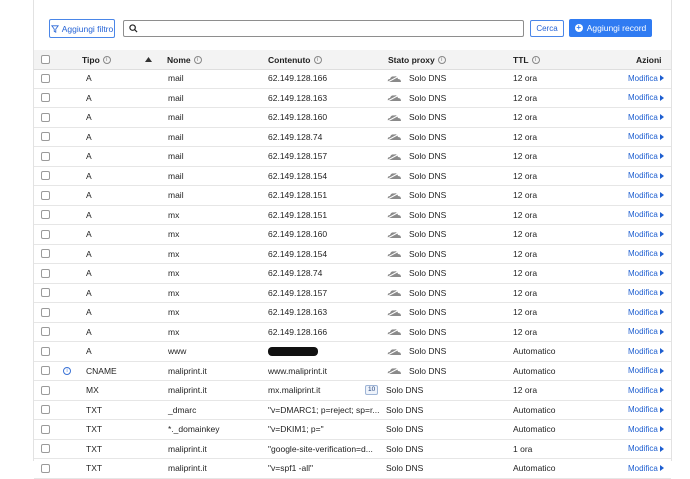 Image resolution: width=690 pixels, height=479 pixels. What do you see at coordinates (106, 59) in the screenshot?
I see `info-icon: i` at bounding box center [106, 59].